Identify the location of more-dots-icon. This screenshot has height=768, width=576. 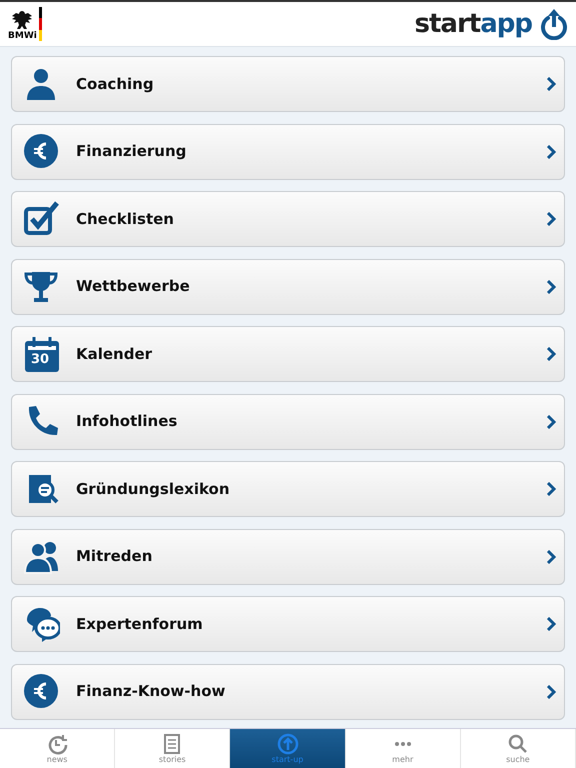
(403, 744).